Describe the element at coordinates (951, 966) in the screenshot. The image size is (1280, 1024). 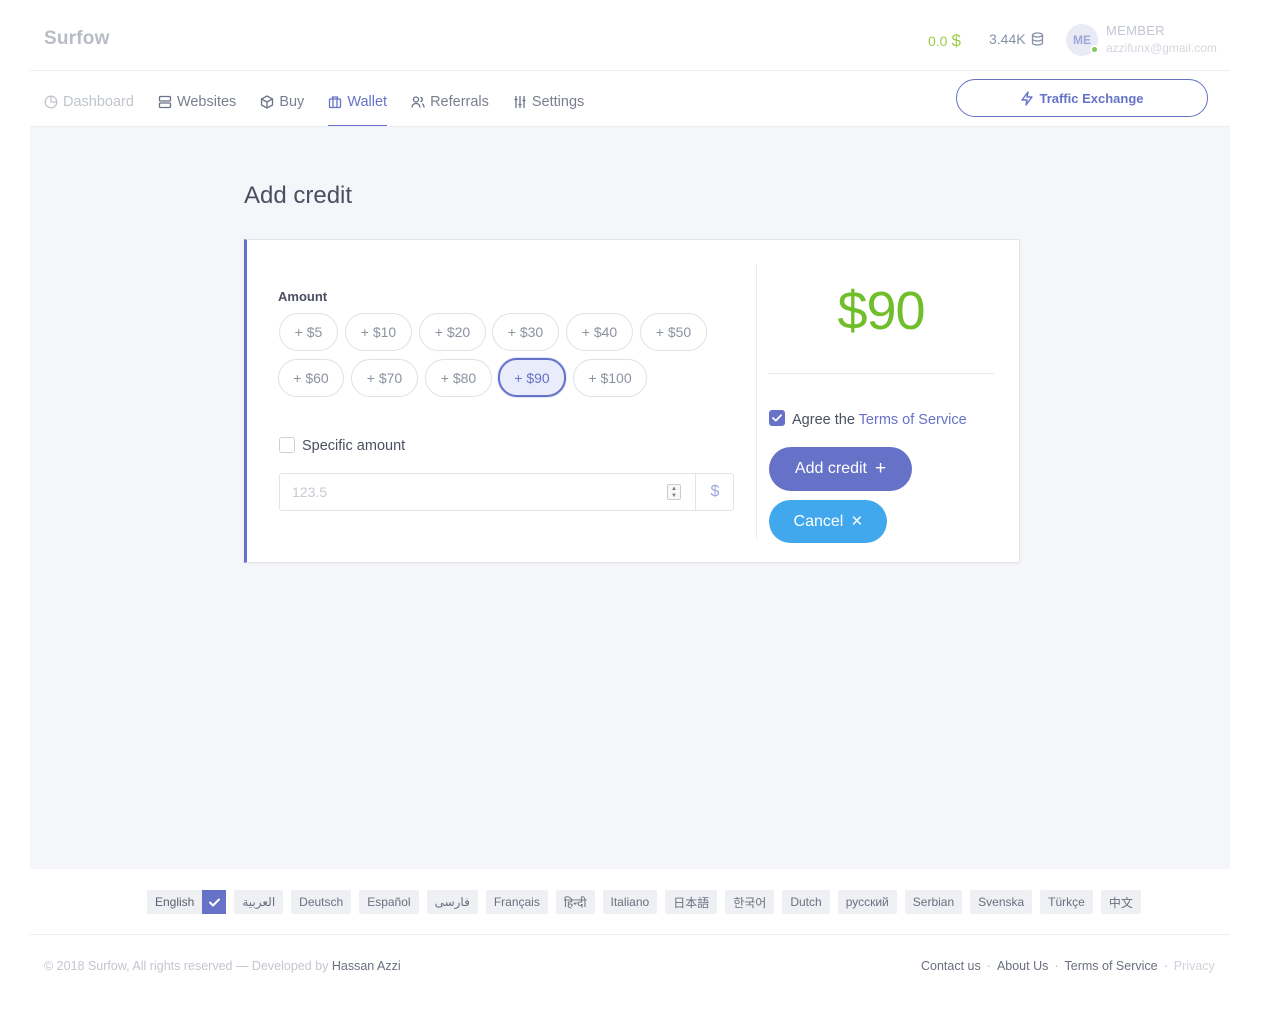
I see `footer-link-contact: Contact us` at that location.